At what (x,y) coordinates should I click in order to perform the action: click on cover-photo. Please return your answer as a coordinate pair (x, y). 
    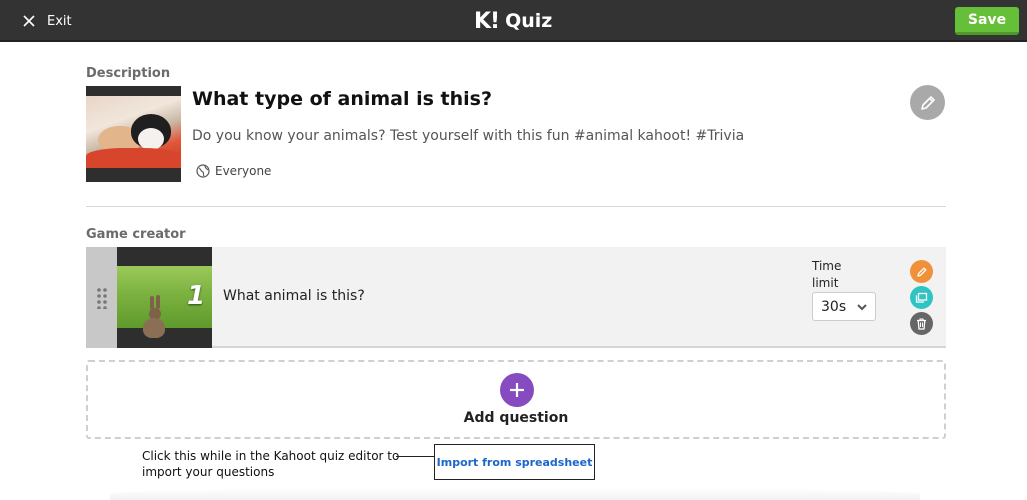
    Looking at the image, I should click on (133, 132).